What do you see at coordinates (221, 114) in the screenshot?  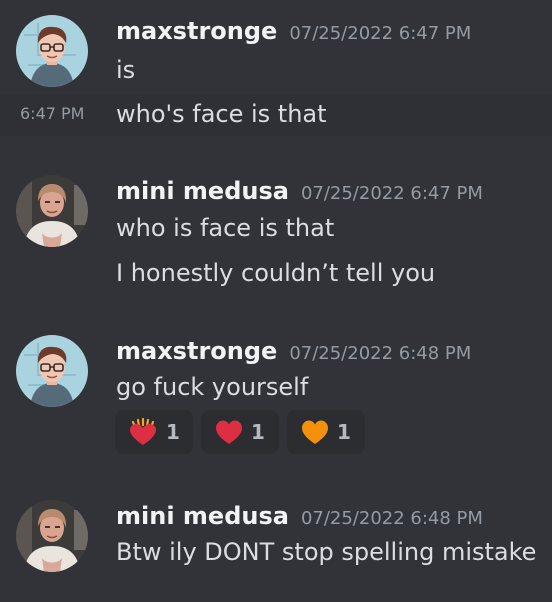 I see `message-text: who's face is that` at bounding box center [221, 114].